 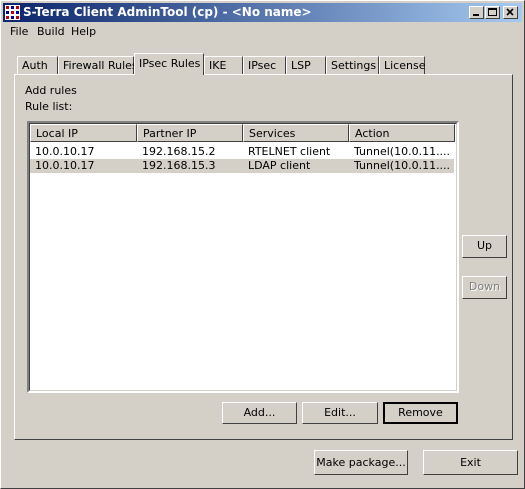 What do you see at coordinates (289, 151) in the screenshot?
I see `cell-services: RTELNET client` at bounding box center [289, 151].